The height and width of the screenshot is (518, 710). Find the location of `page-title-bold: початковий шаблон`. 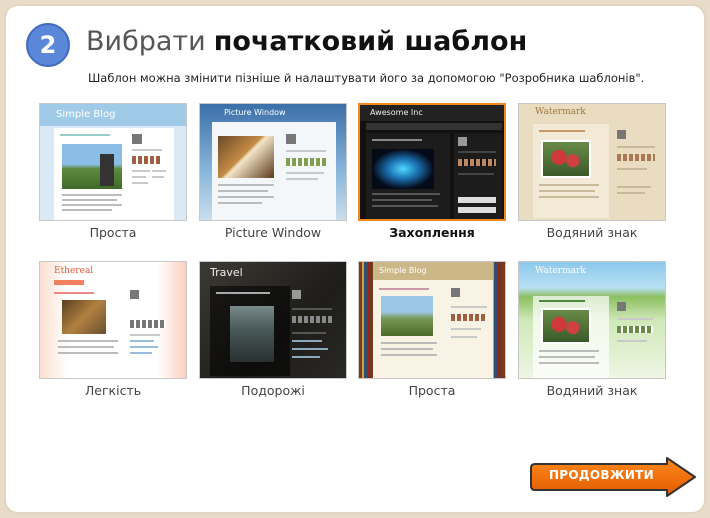

page-title-bold: початковий шаблон is located at coordinates (370, 41).